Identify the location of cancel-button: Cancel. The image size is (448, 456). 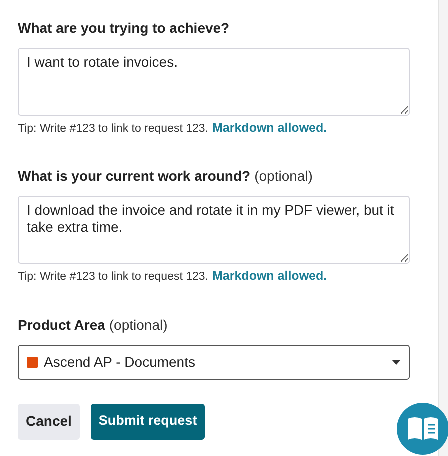
(49, 422).